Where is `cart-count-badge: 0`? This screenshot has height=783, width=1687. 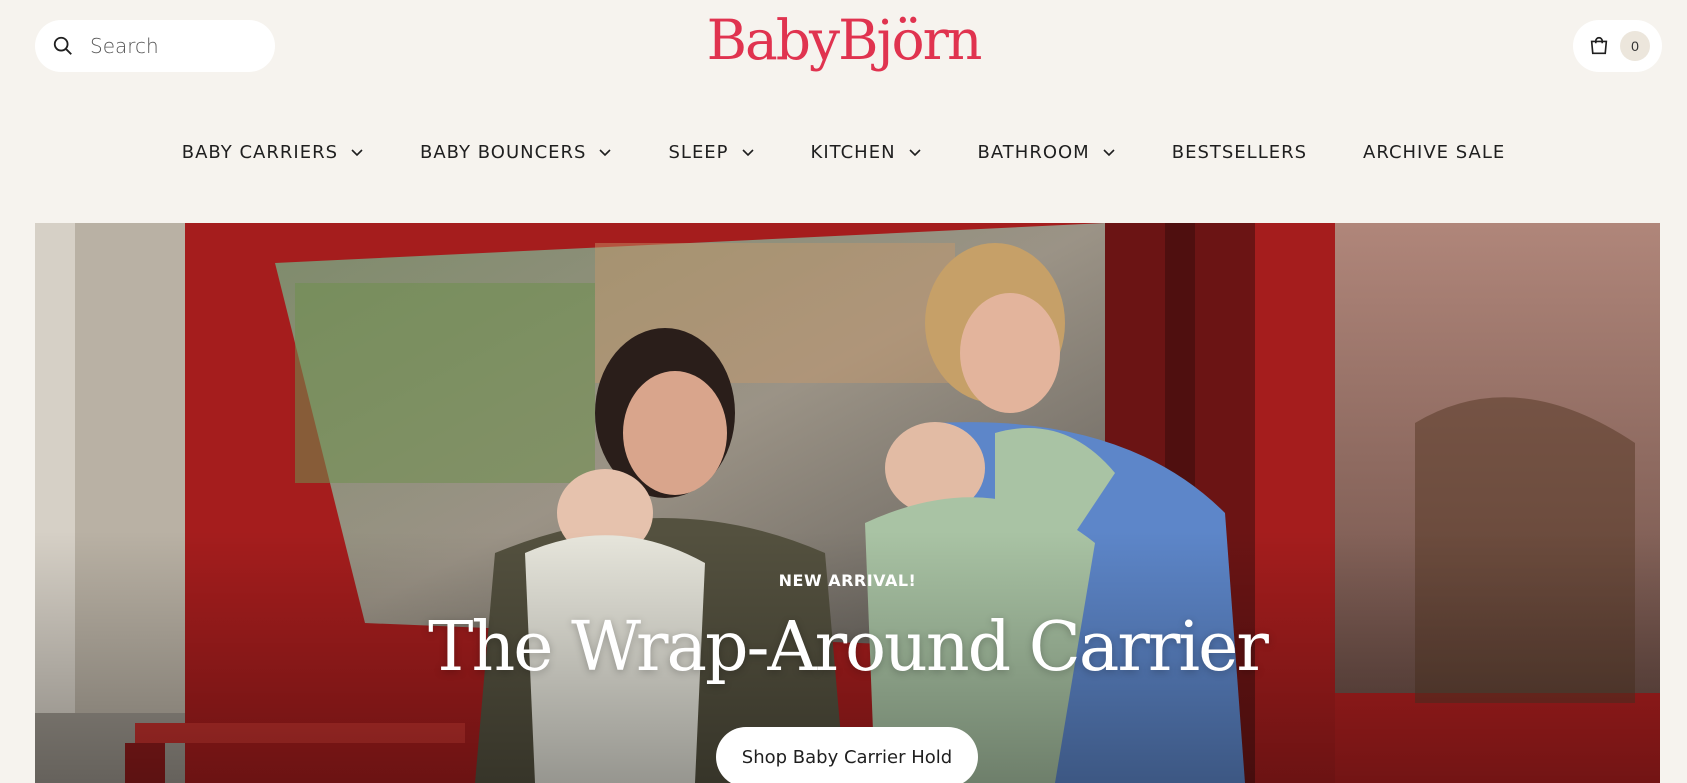 cart-count-badge: 0 is located at coordinates (1635, 46).